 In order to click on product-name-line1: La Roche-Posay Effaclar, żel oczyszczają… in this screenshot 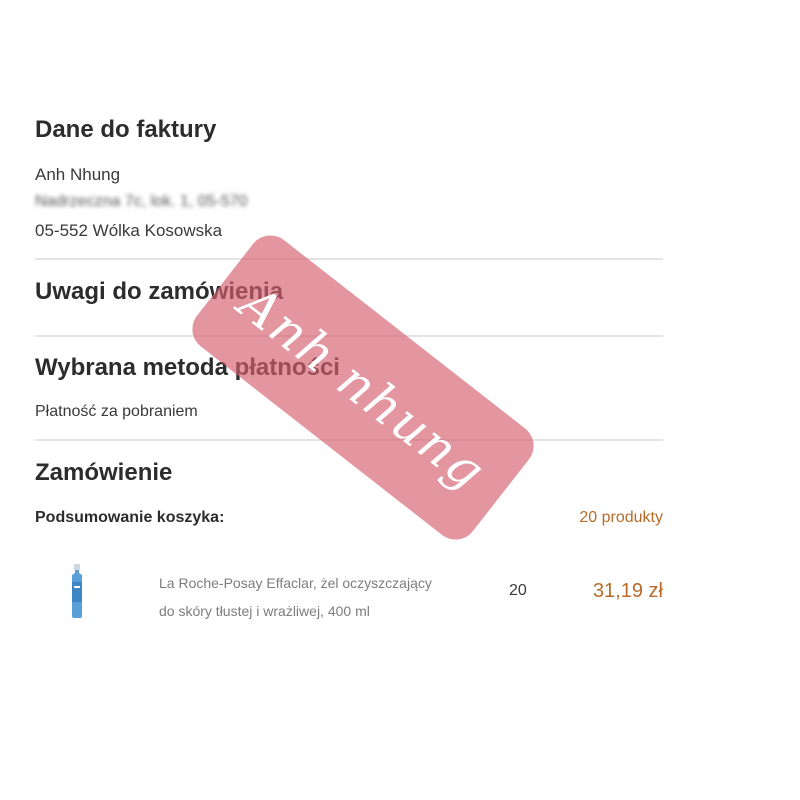, I will do `click(295, 583)`.